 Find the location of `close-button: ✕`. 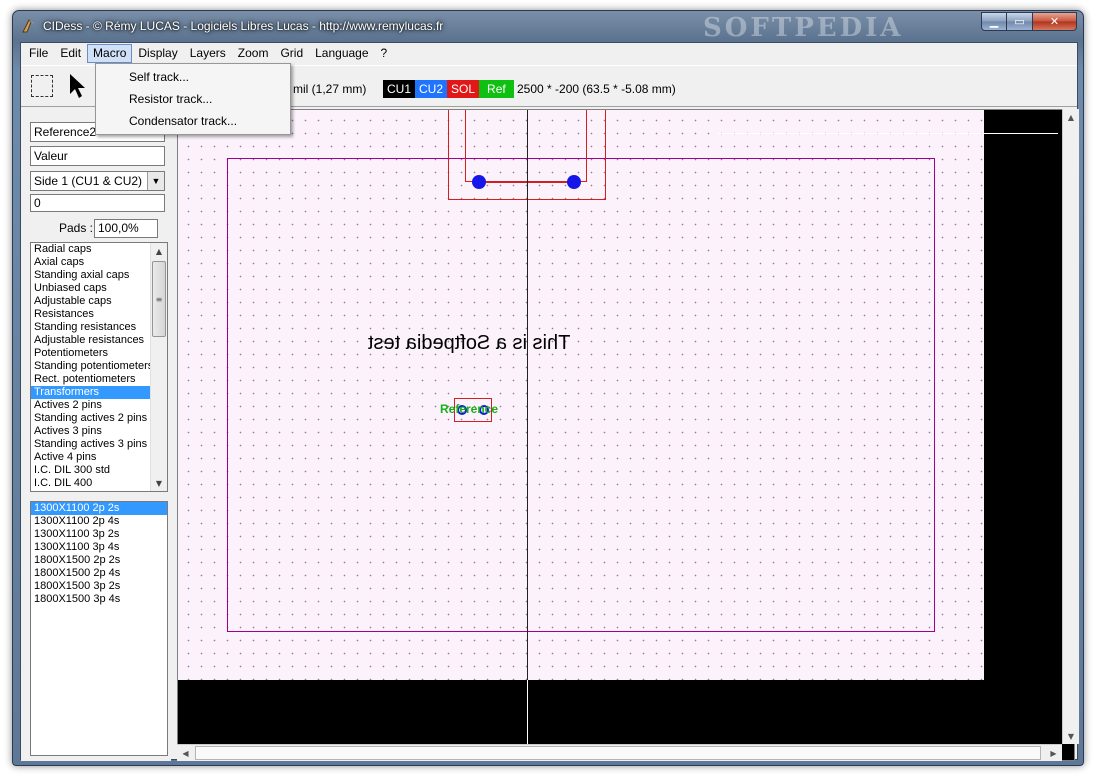

close-button: ✕ is located at coordinates (1055, 21).